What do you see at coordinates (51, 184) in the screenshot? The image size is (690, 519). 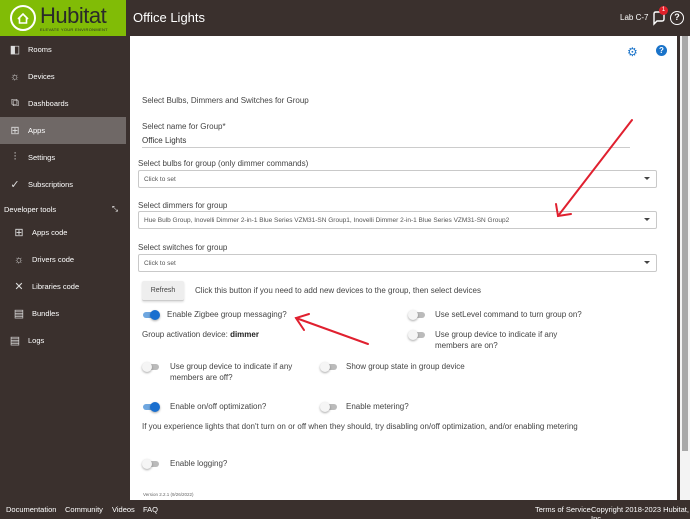 I see `sidebar-item-label: Subscriptions` at bounding box center [51, 184].